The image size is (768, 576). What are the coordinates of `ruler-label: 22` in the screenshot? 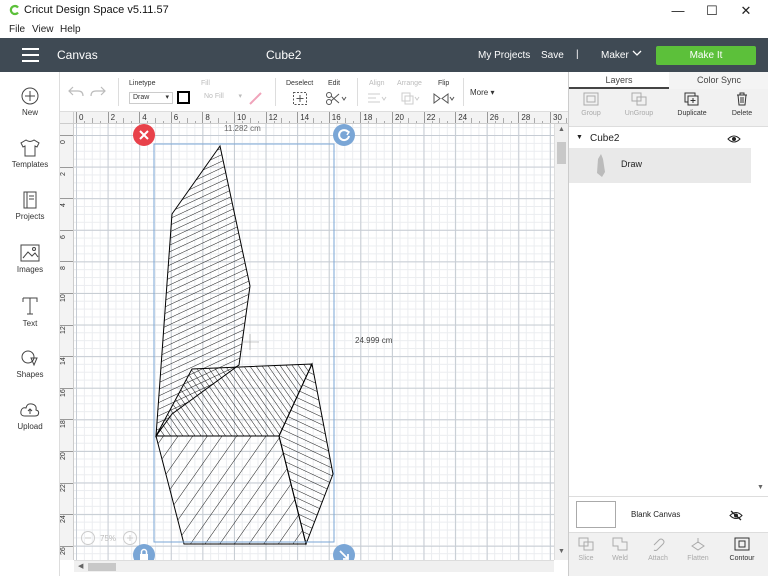 It's located at (63, 487).